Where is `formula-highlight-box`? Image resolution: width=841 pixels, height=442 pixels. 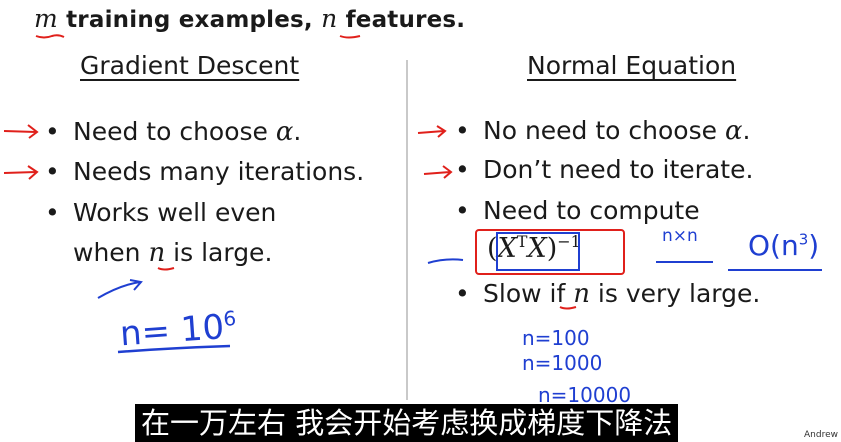
formula-highlight-box is located at coordinates (550, 252).